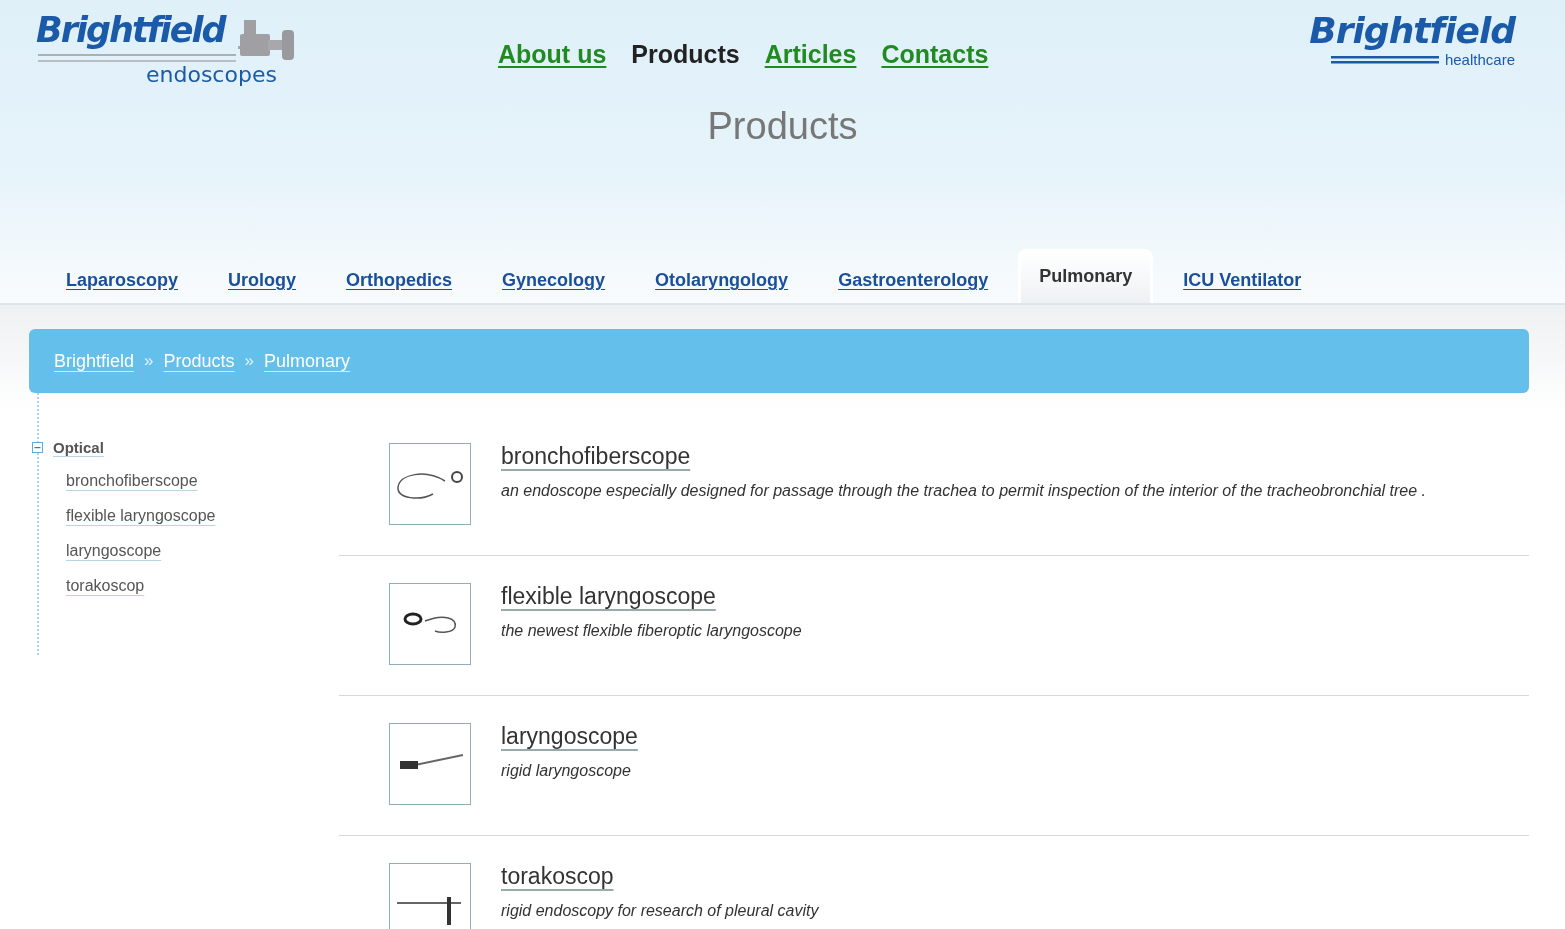  What do you see at coordinates (810, 54) in the screenshot?
I see `nav-link: Articles` at bounding box center [810, 54].